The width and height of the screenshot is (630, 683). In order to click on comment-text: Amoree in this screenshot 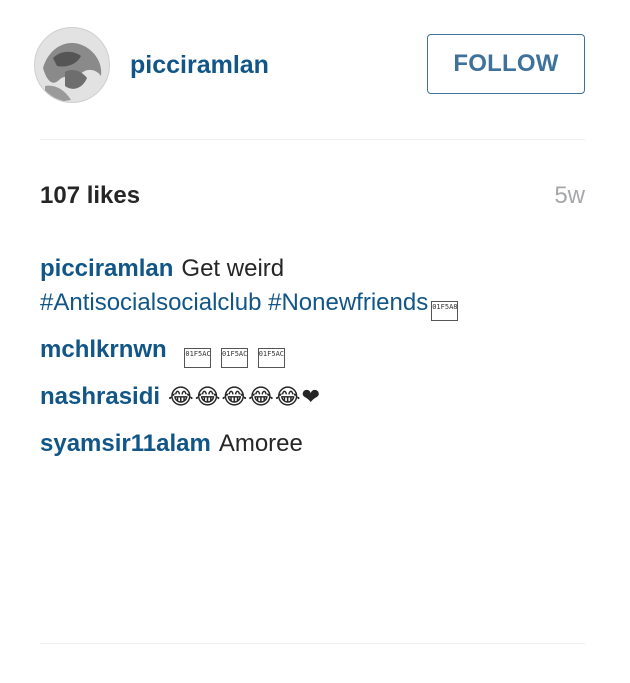, I will do `click(260, 443)`.